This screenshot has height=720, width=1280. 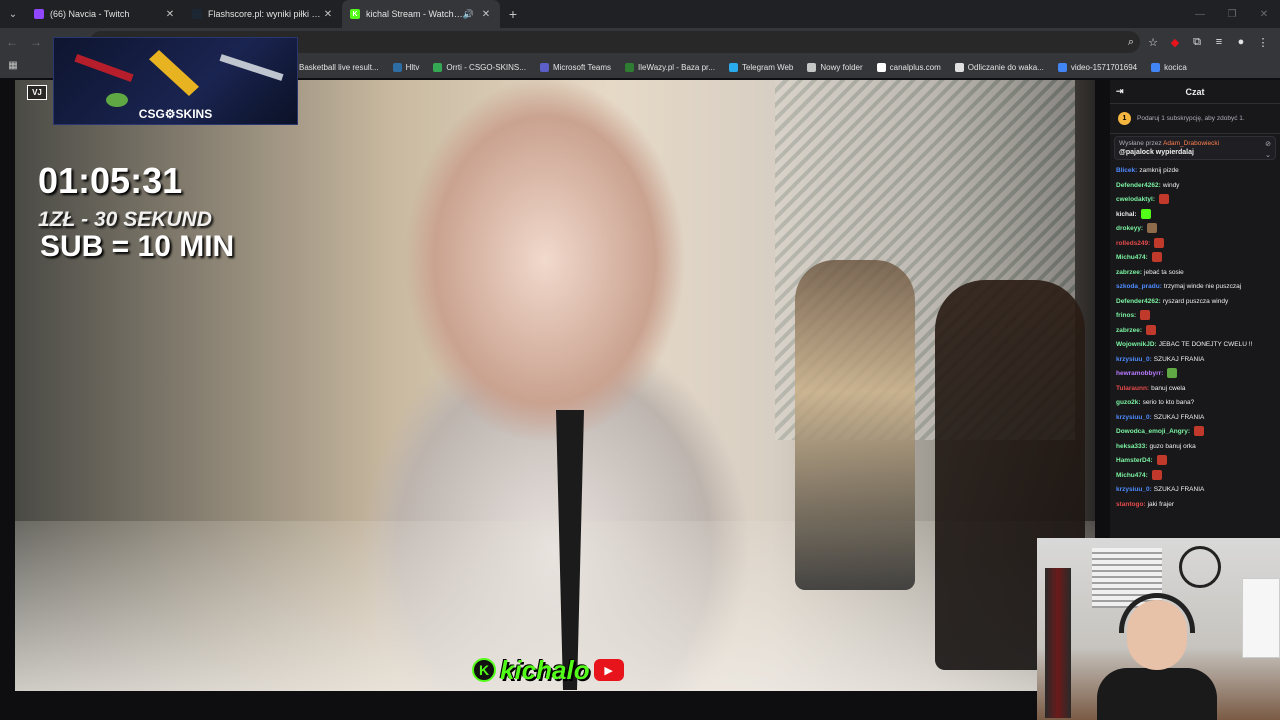 What do you see at coordinates (1241, 42) in the screenshot?
I see `profile-avatar-icon: ●` at bounding box center [1241, 42].